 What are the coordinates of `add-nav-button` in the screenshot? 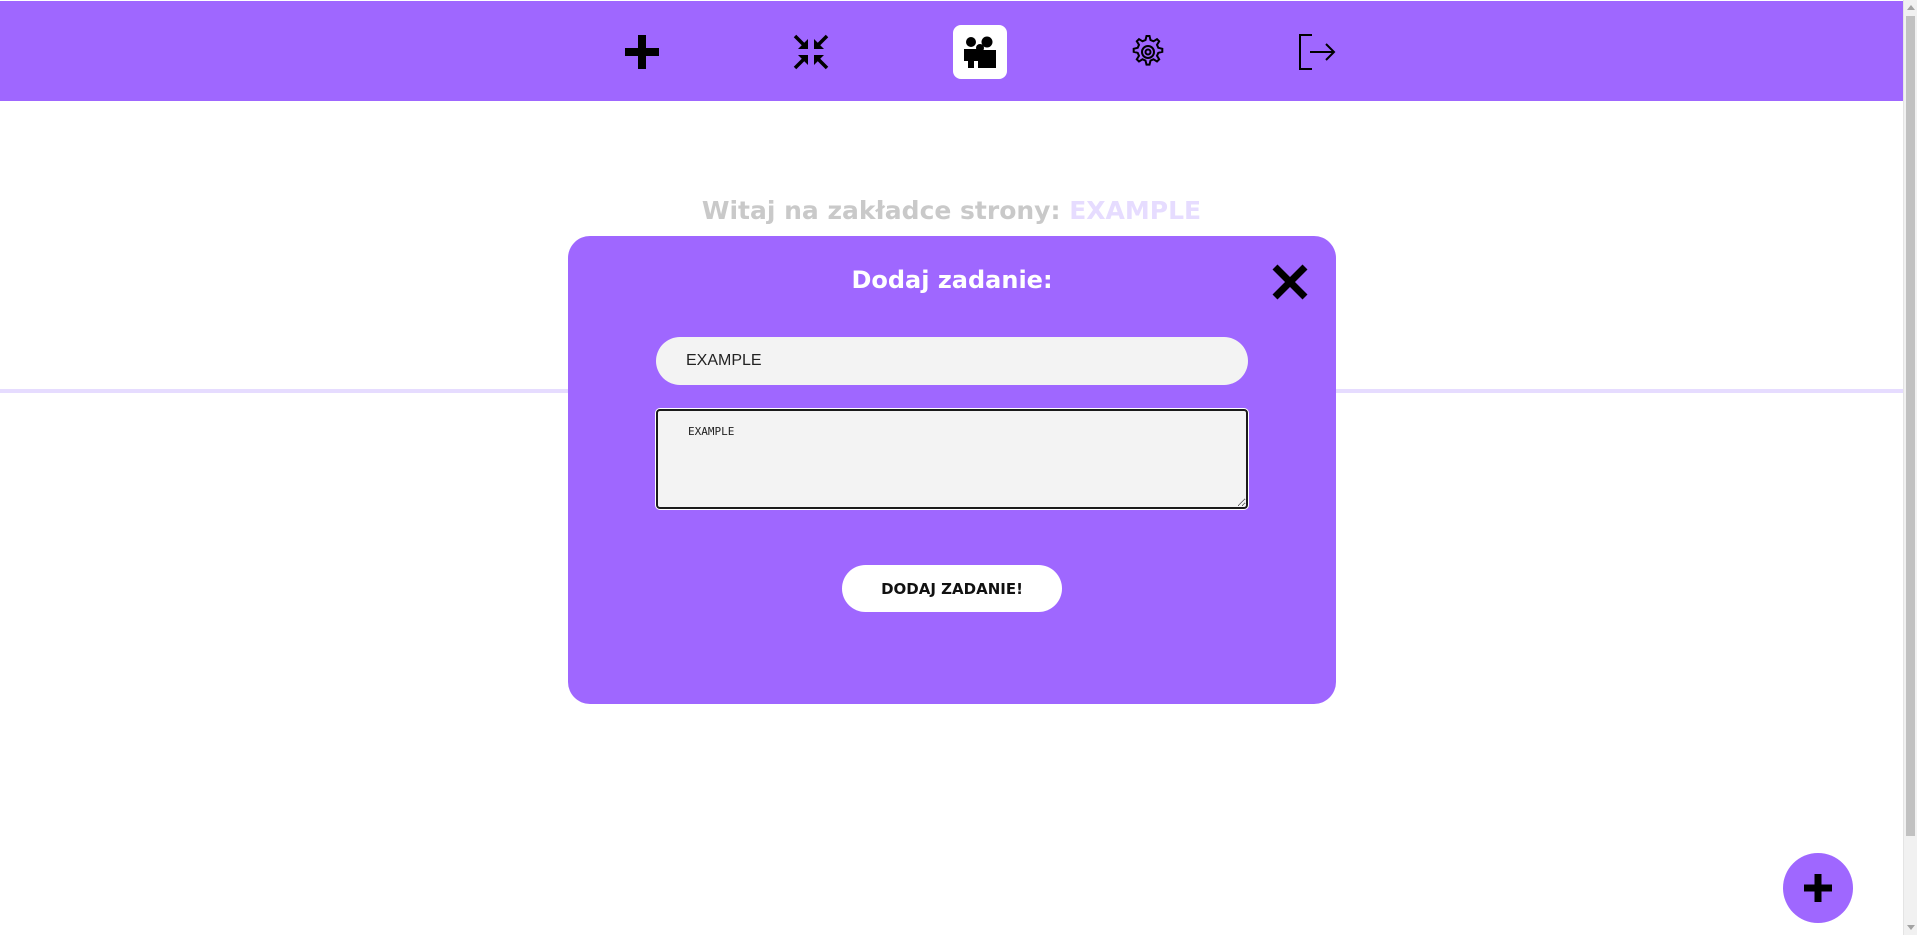 It's located at (642, 52).